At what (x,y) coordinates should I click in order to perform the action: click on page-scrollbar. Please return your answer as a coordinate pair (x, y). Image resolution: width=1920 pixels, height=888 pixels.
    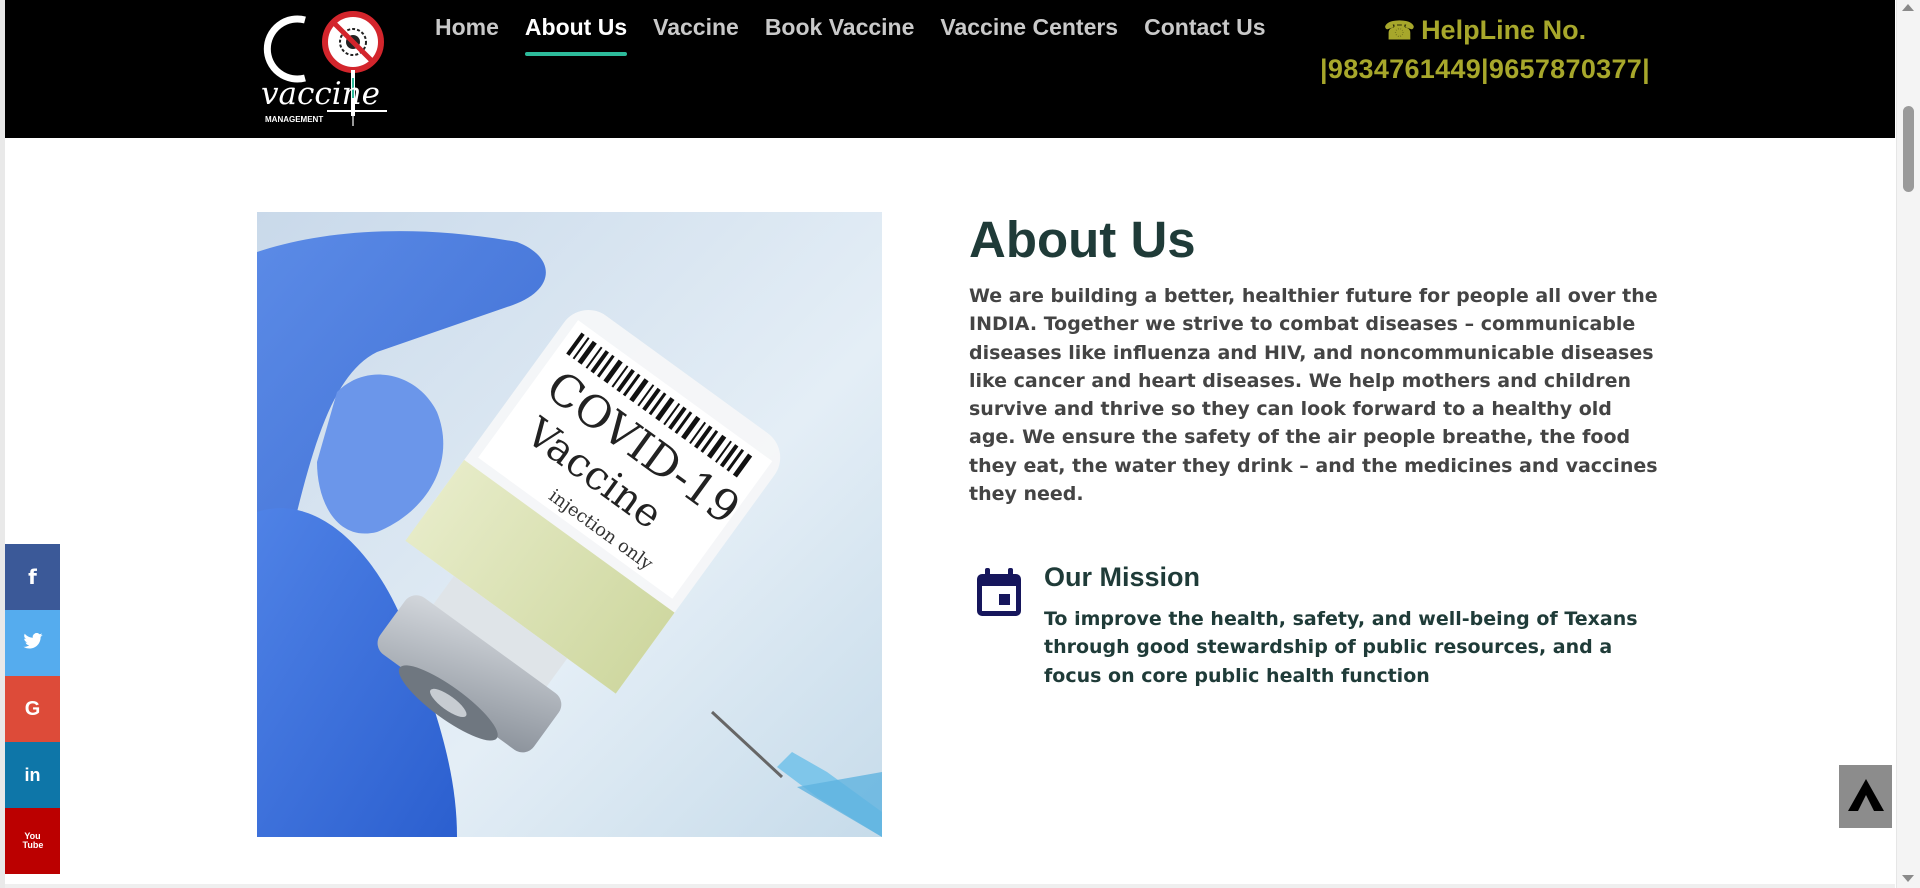
    Looking at the image, I should click on (1908, 444).